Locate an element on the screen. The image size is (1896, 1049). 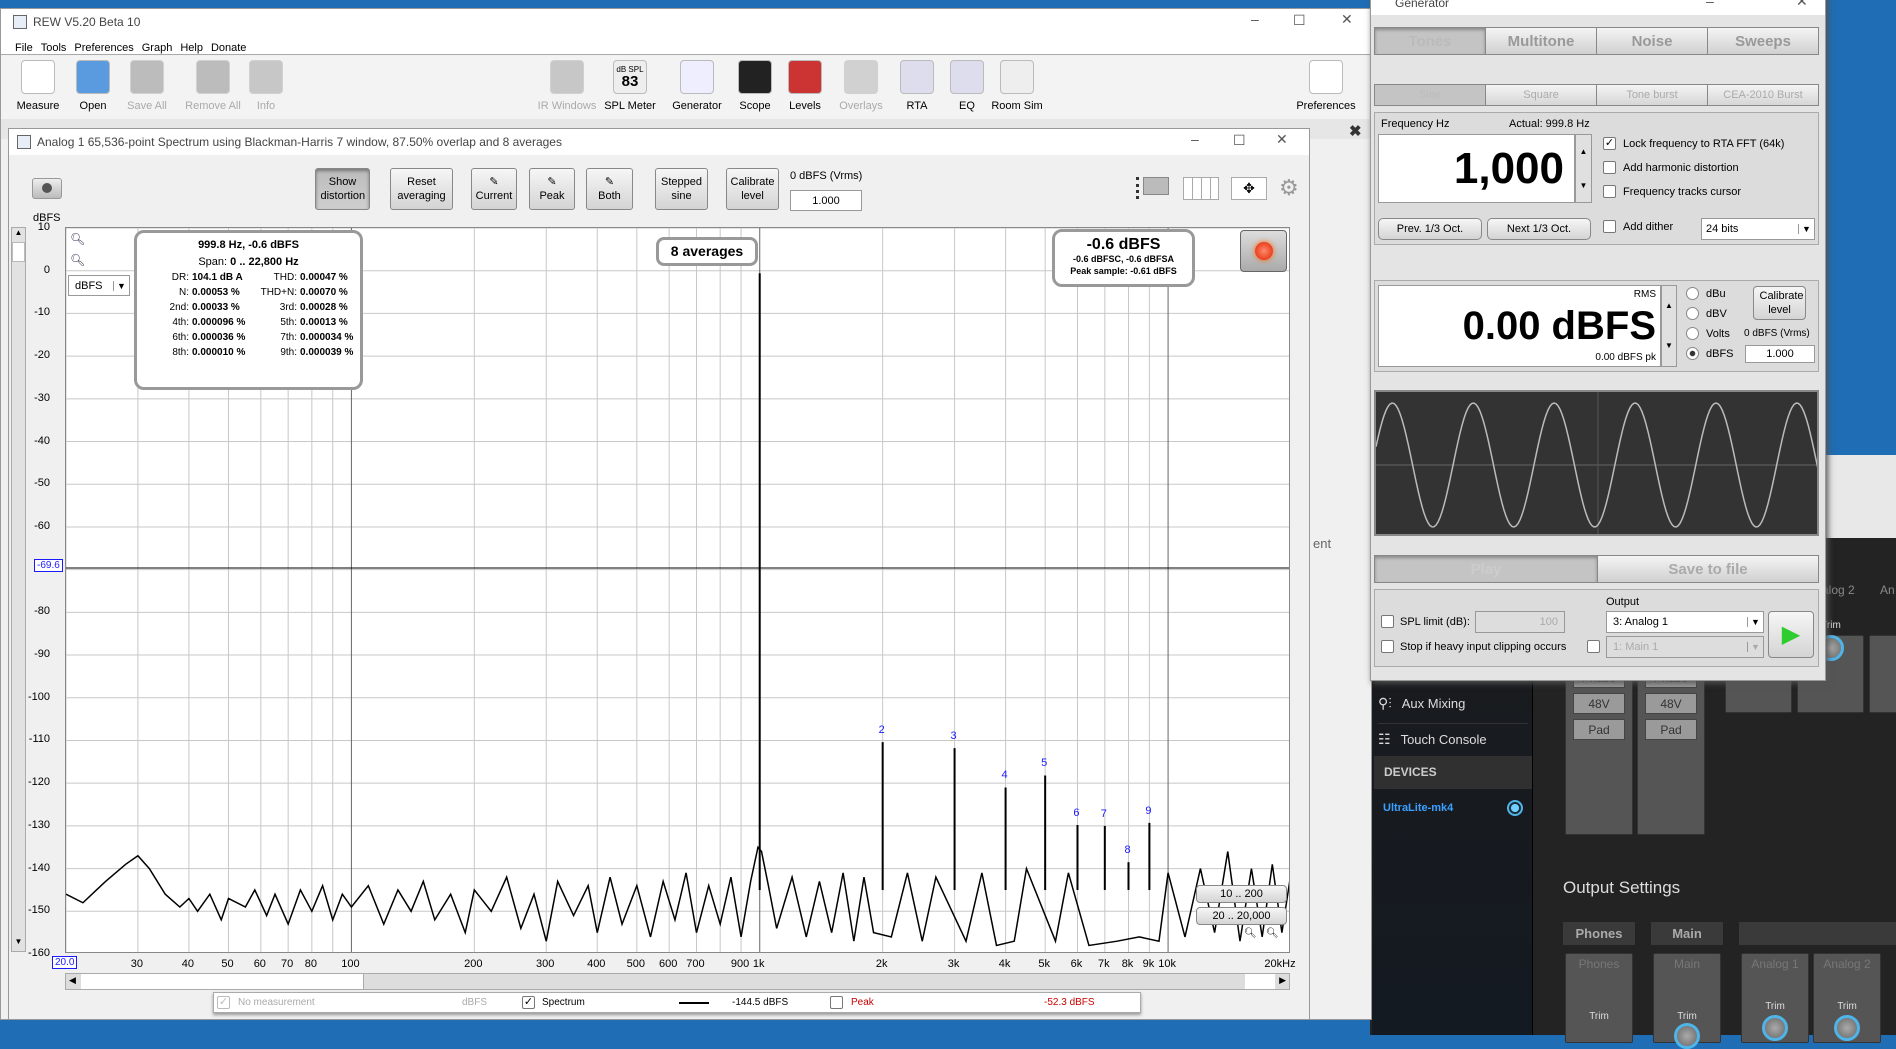
subtab-sine: Sine is located at coordinates (1430, 95).